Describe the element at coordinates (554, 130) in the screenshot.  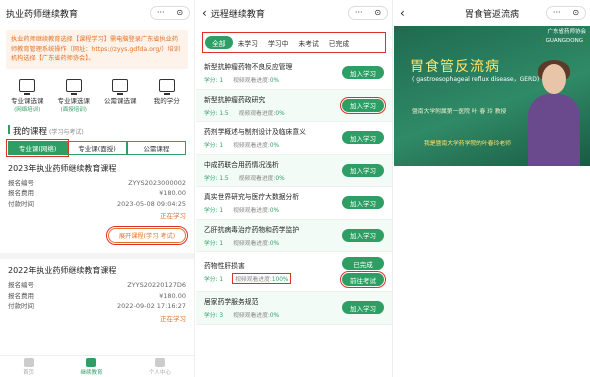
I see `speaker-body` at that location.